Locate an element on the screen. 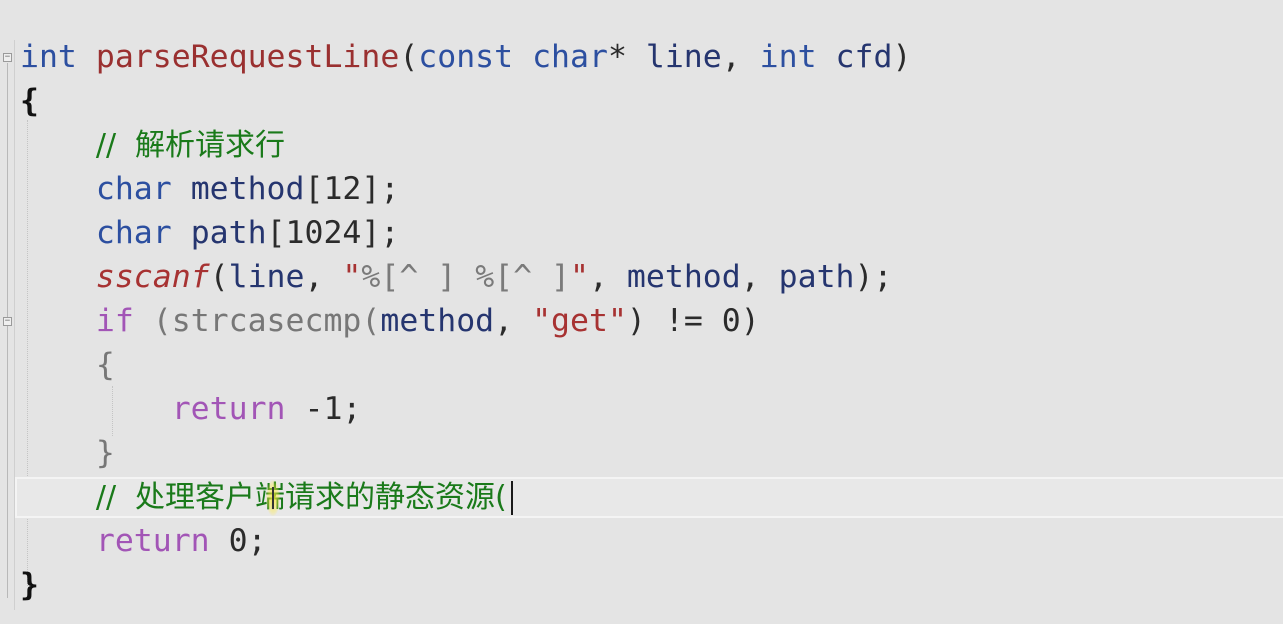 This screenshot has width=1283, height=624. code-line-open-brace: { is located at coordinates (29, 101).